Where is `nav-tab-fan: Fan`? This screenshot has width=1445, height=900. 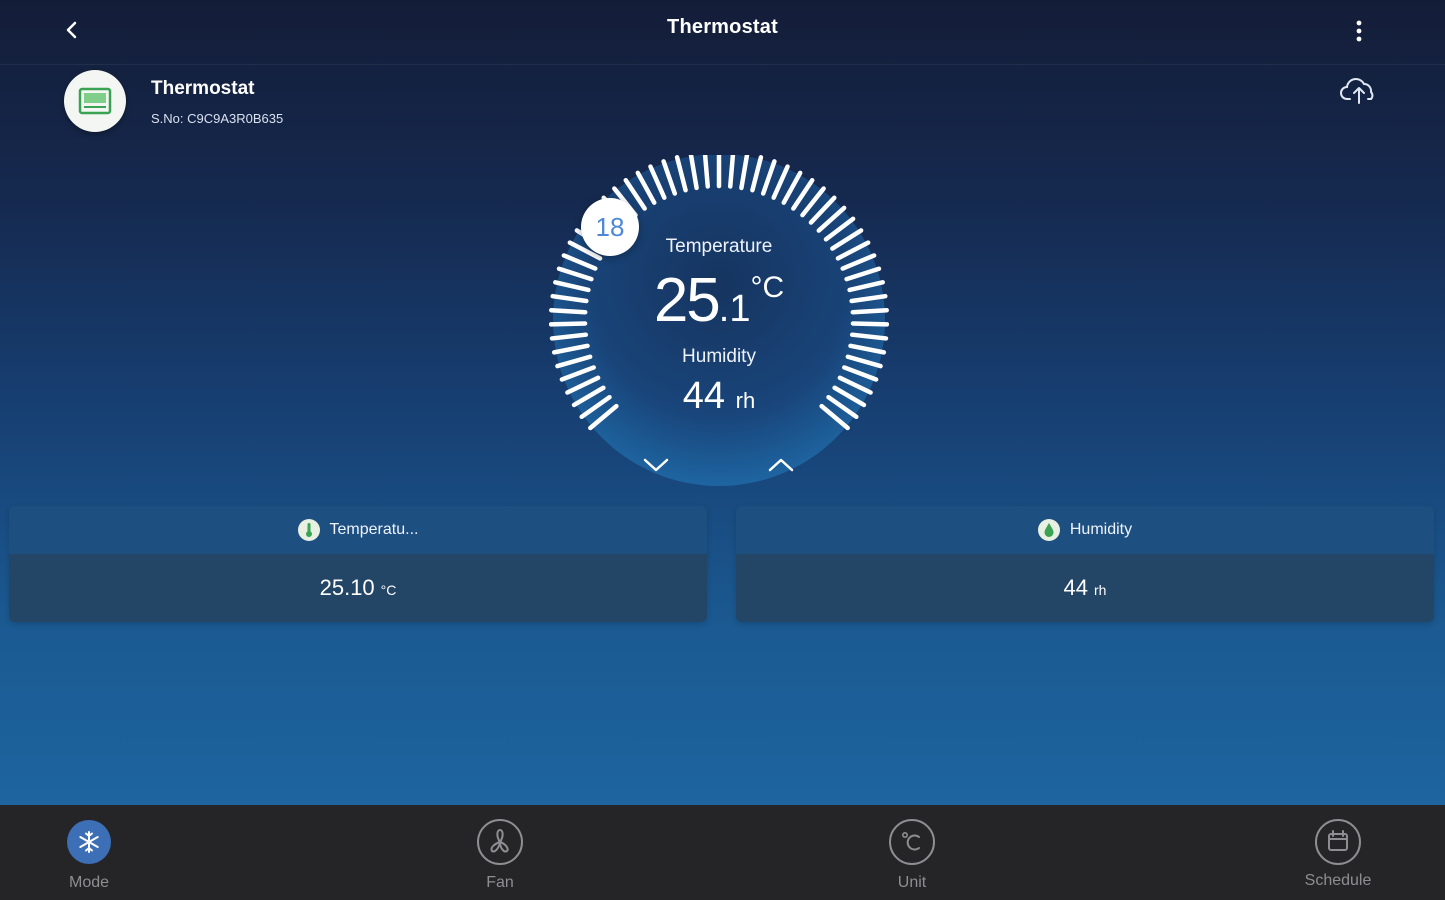
nav-tab-fan: Fan is located at coordinates (500, 852).